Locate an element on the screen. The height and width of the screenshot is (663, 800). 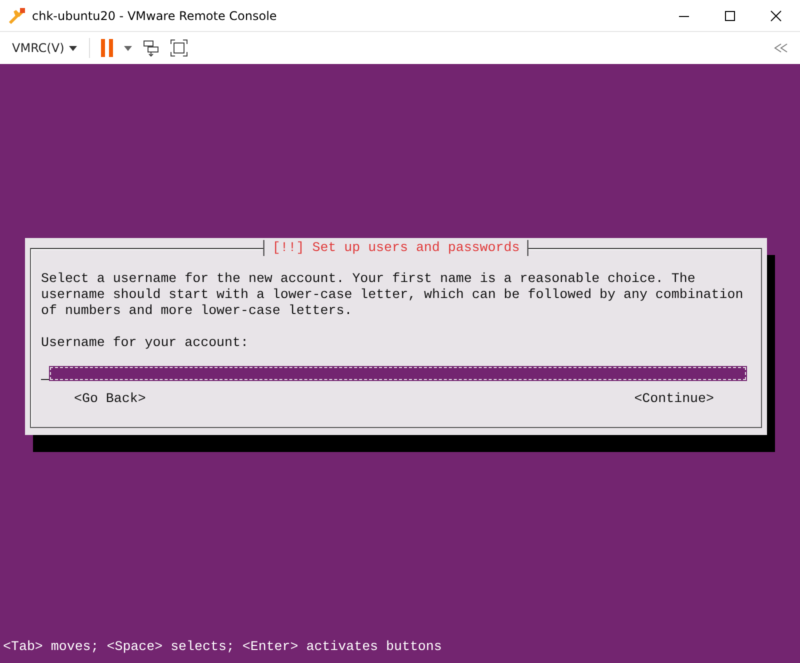
help-line: <Tab> moves; <Space> selects; <Enter> activates buttons is located at coordinates (222, 647).